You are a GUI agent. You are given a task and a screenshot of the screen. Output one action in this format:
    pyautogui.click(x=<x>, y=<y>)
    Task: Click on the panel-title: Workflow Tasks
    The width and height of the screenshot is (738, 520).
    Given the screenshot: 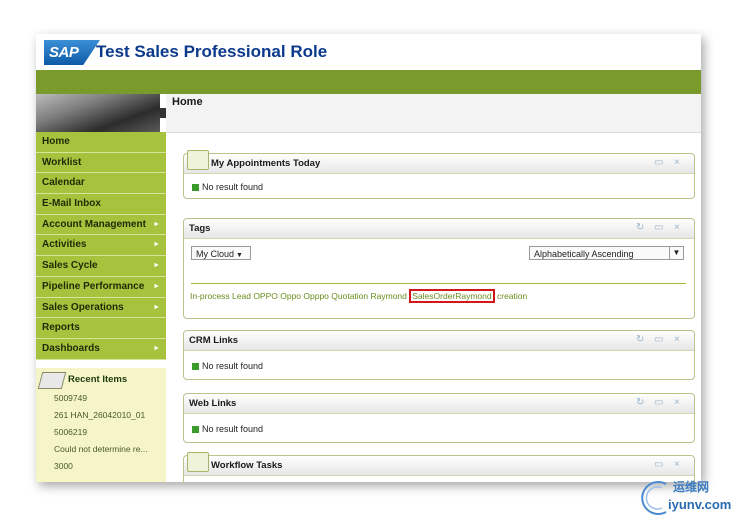 What is the action you would take?
    pyautogui.click(x=247, y=465)
    